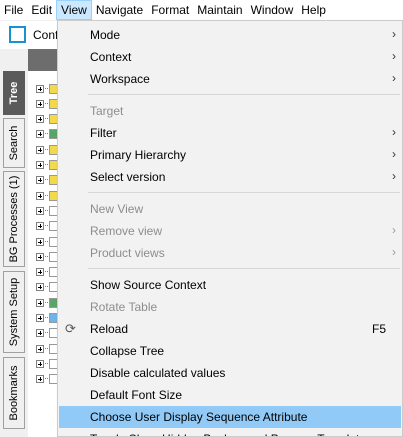  What do you see at coordinates (272, 10) in the screenshot?
I see `menu-window: Window` at bounding box center [272, 10].